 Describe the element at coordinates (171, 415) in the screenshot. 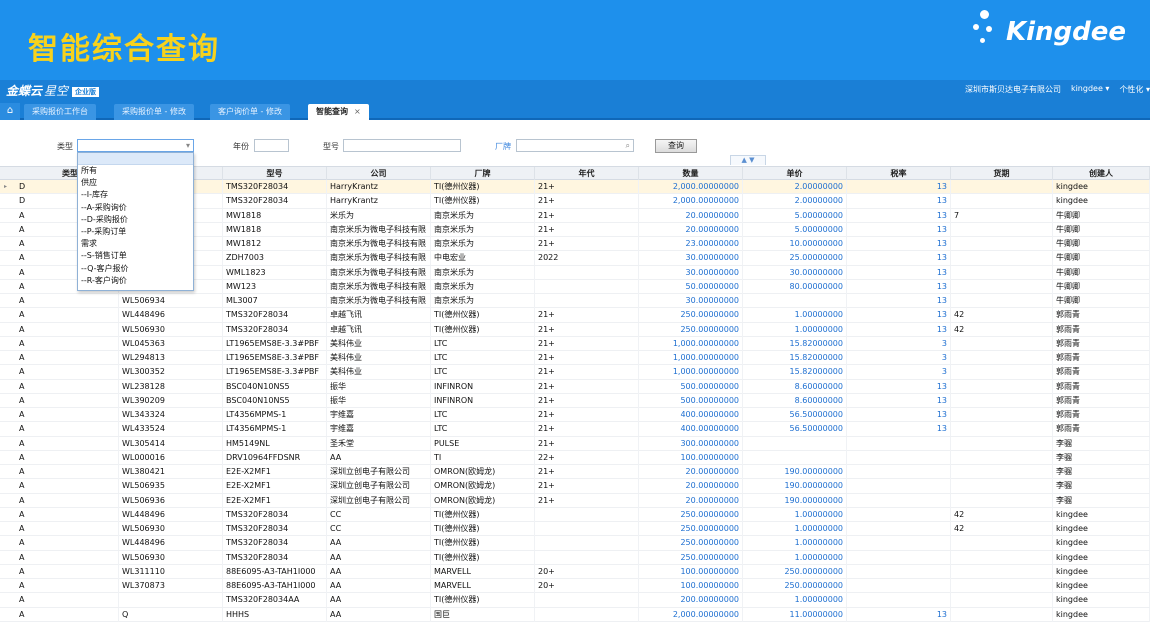

I see `cell-code: WL343324` at that location.